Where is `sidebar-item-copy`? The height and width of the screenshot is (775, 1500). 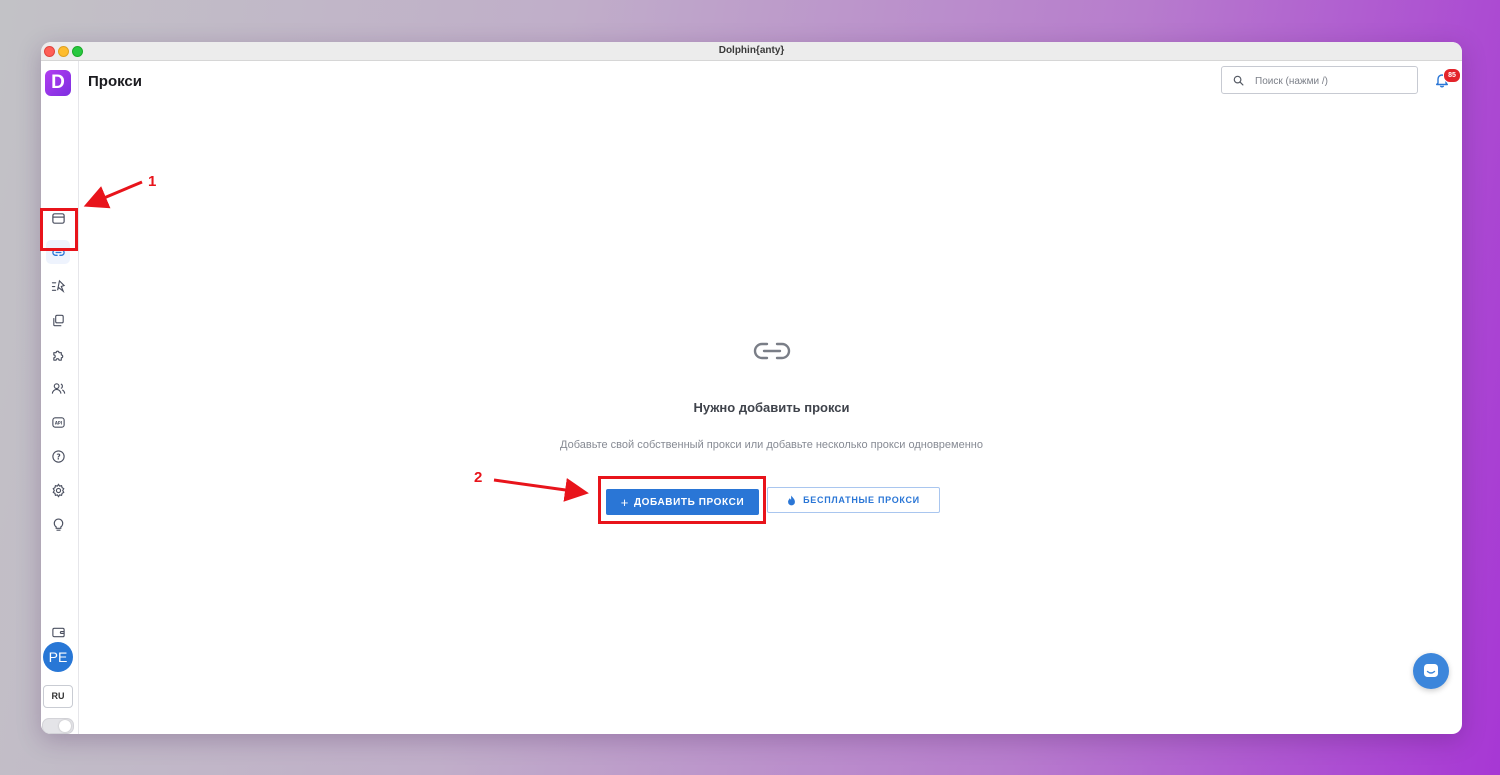 sidebar-item-copy is located at coordinates (58, 320).